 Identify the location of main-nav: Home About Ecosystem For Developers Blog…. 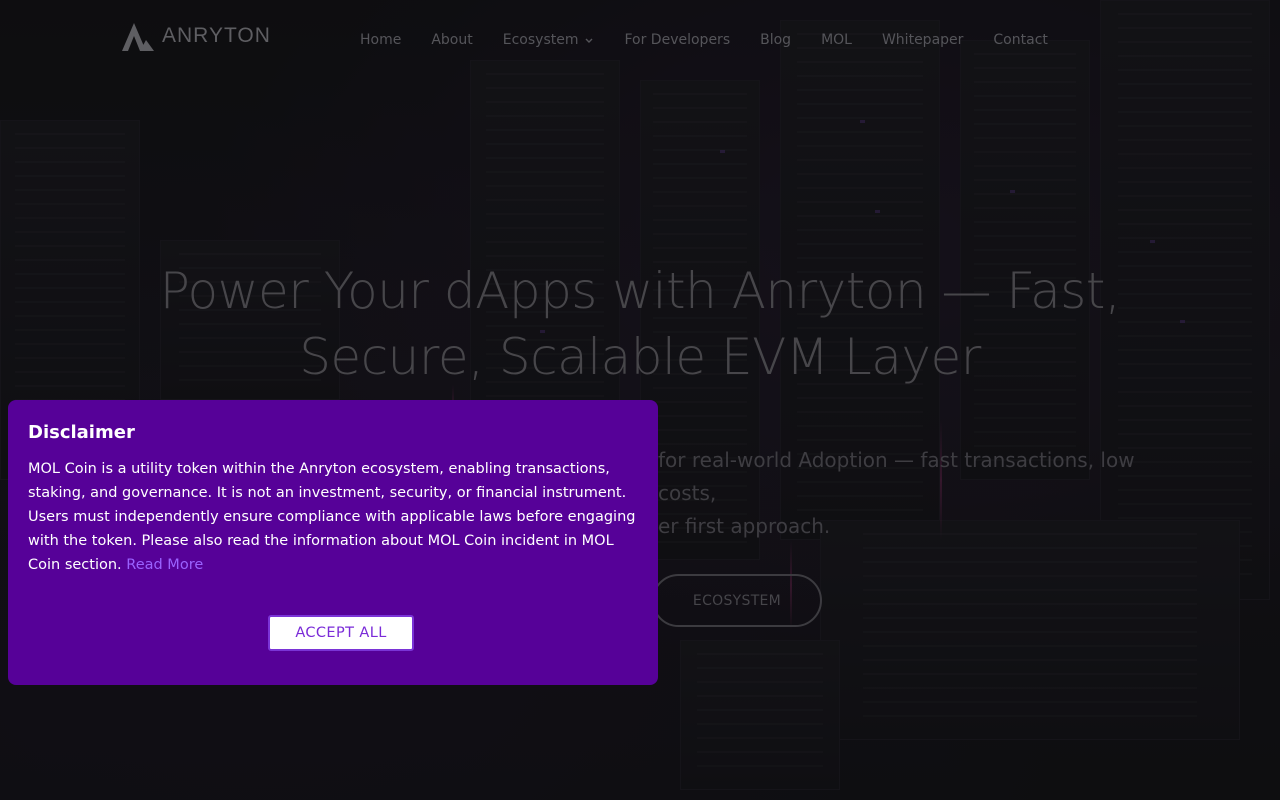
(719, 40).